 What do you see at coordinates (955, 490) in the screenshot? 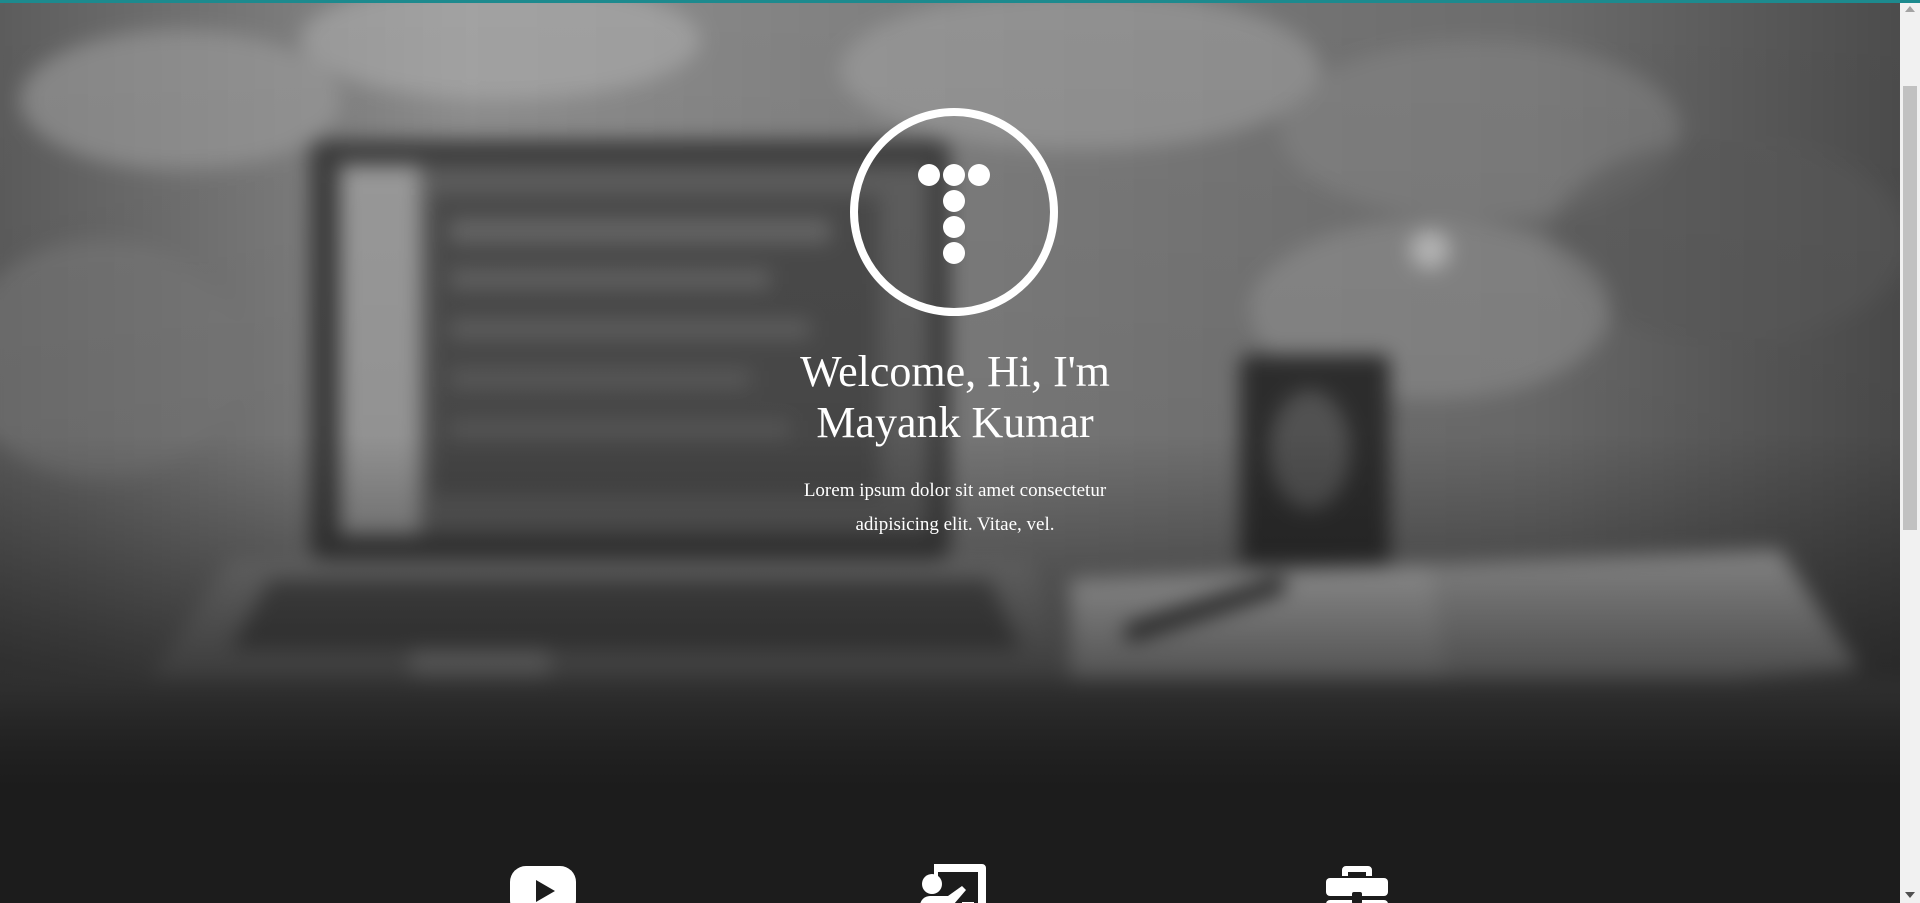
I see `hero-description-line-1: Lorem ipsum dolor sit amet consectetur` at bounding box center [955, 490].